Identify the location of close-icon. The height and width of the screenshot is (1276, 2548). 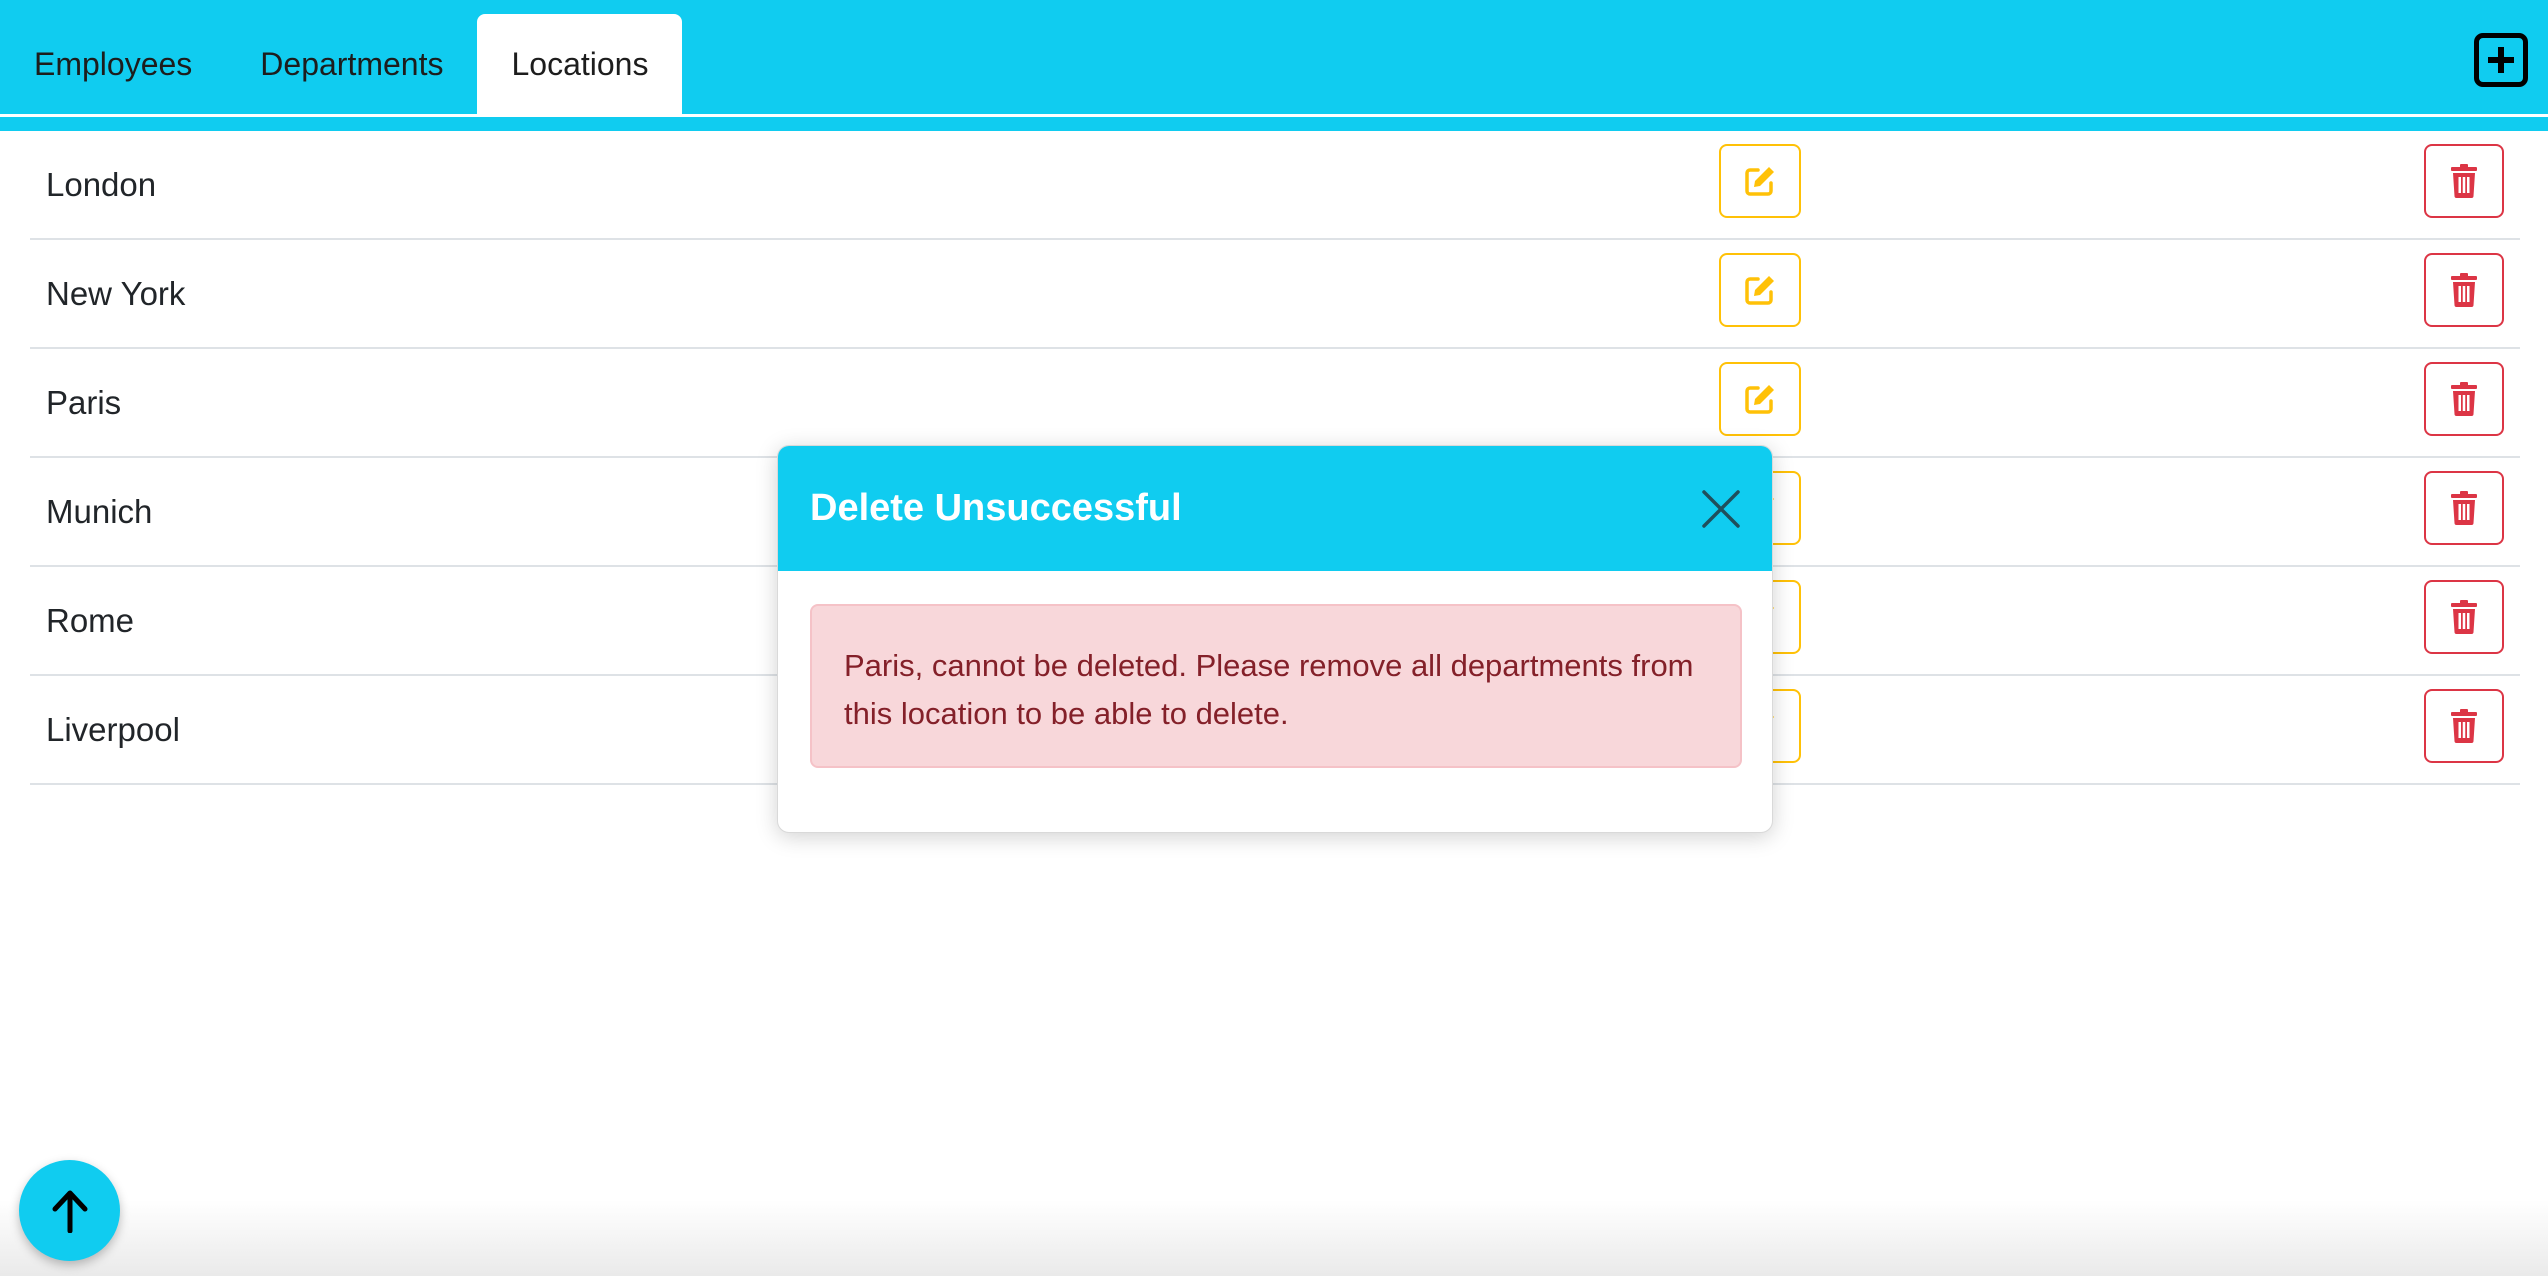
(1721, 509).